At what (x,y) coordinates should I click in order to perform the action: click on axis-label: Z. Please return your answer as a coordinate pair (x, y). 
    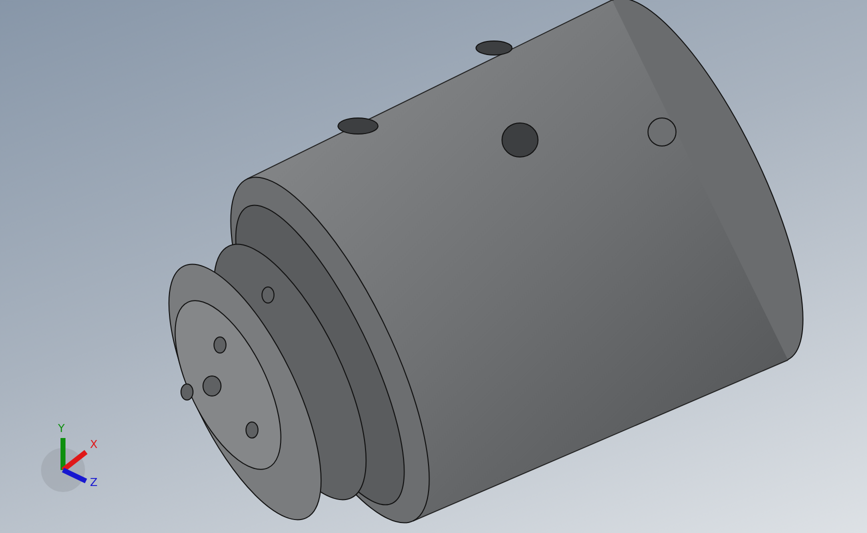
    Looking at the image, I should click on (94, 482).